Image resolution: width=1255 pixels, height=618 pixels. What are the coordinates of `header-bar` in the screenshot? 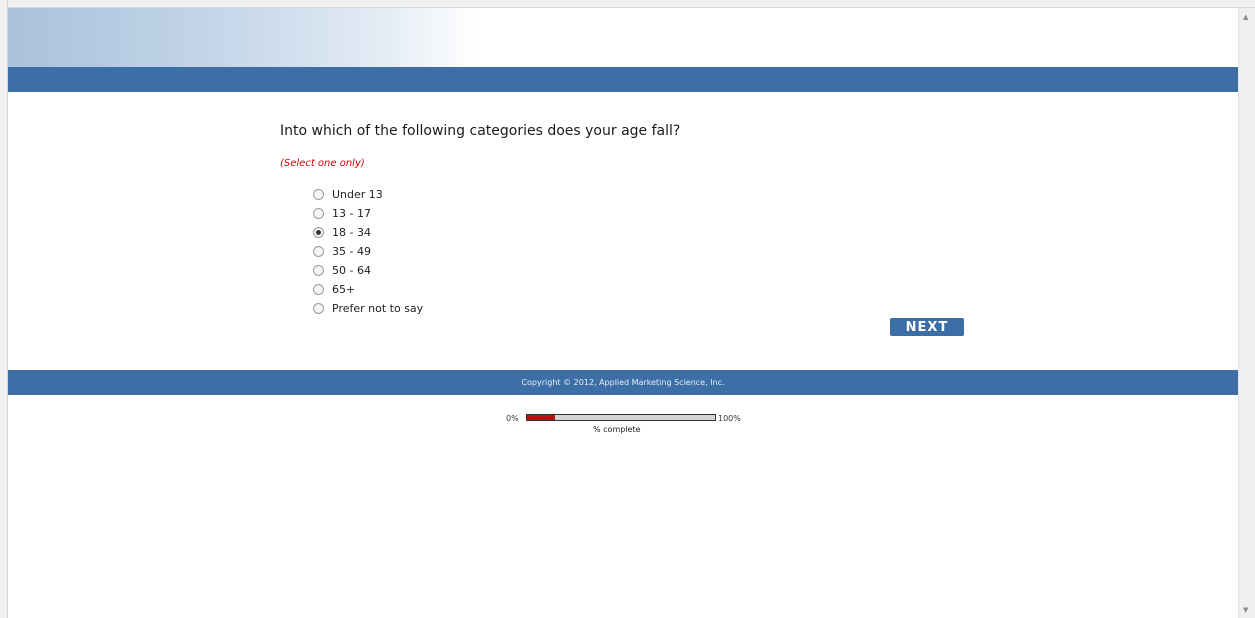 It's located at (623, 79).